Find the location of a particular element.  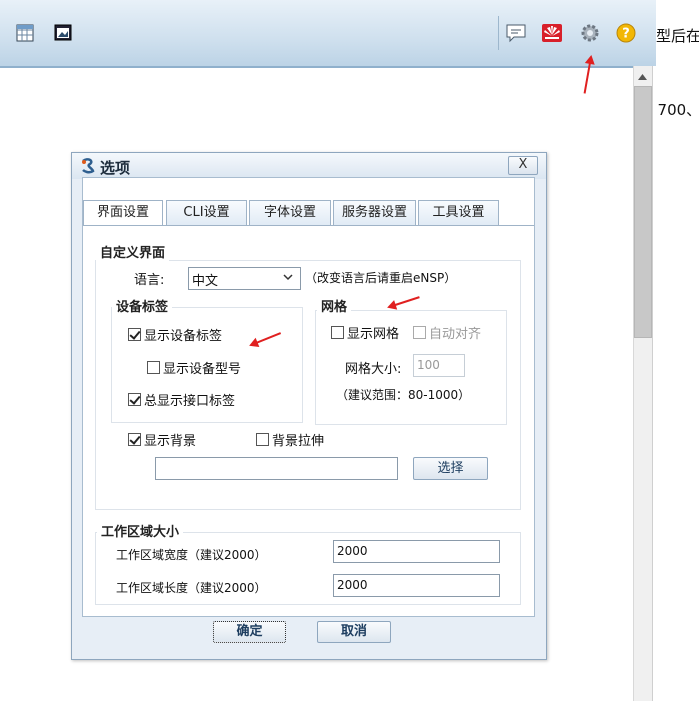

always-show-interface-label-text: 总显示接口标签 is located at coordinates (190, 401).